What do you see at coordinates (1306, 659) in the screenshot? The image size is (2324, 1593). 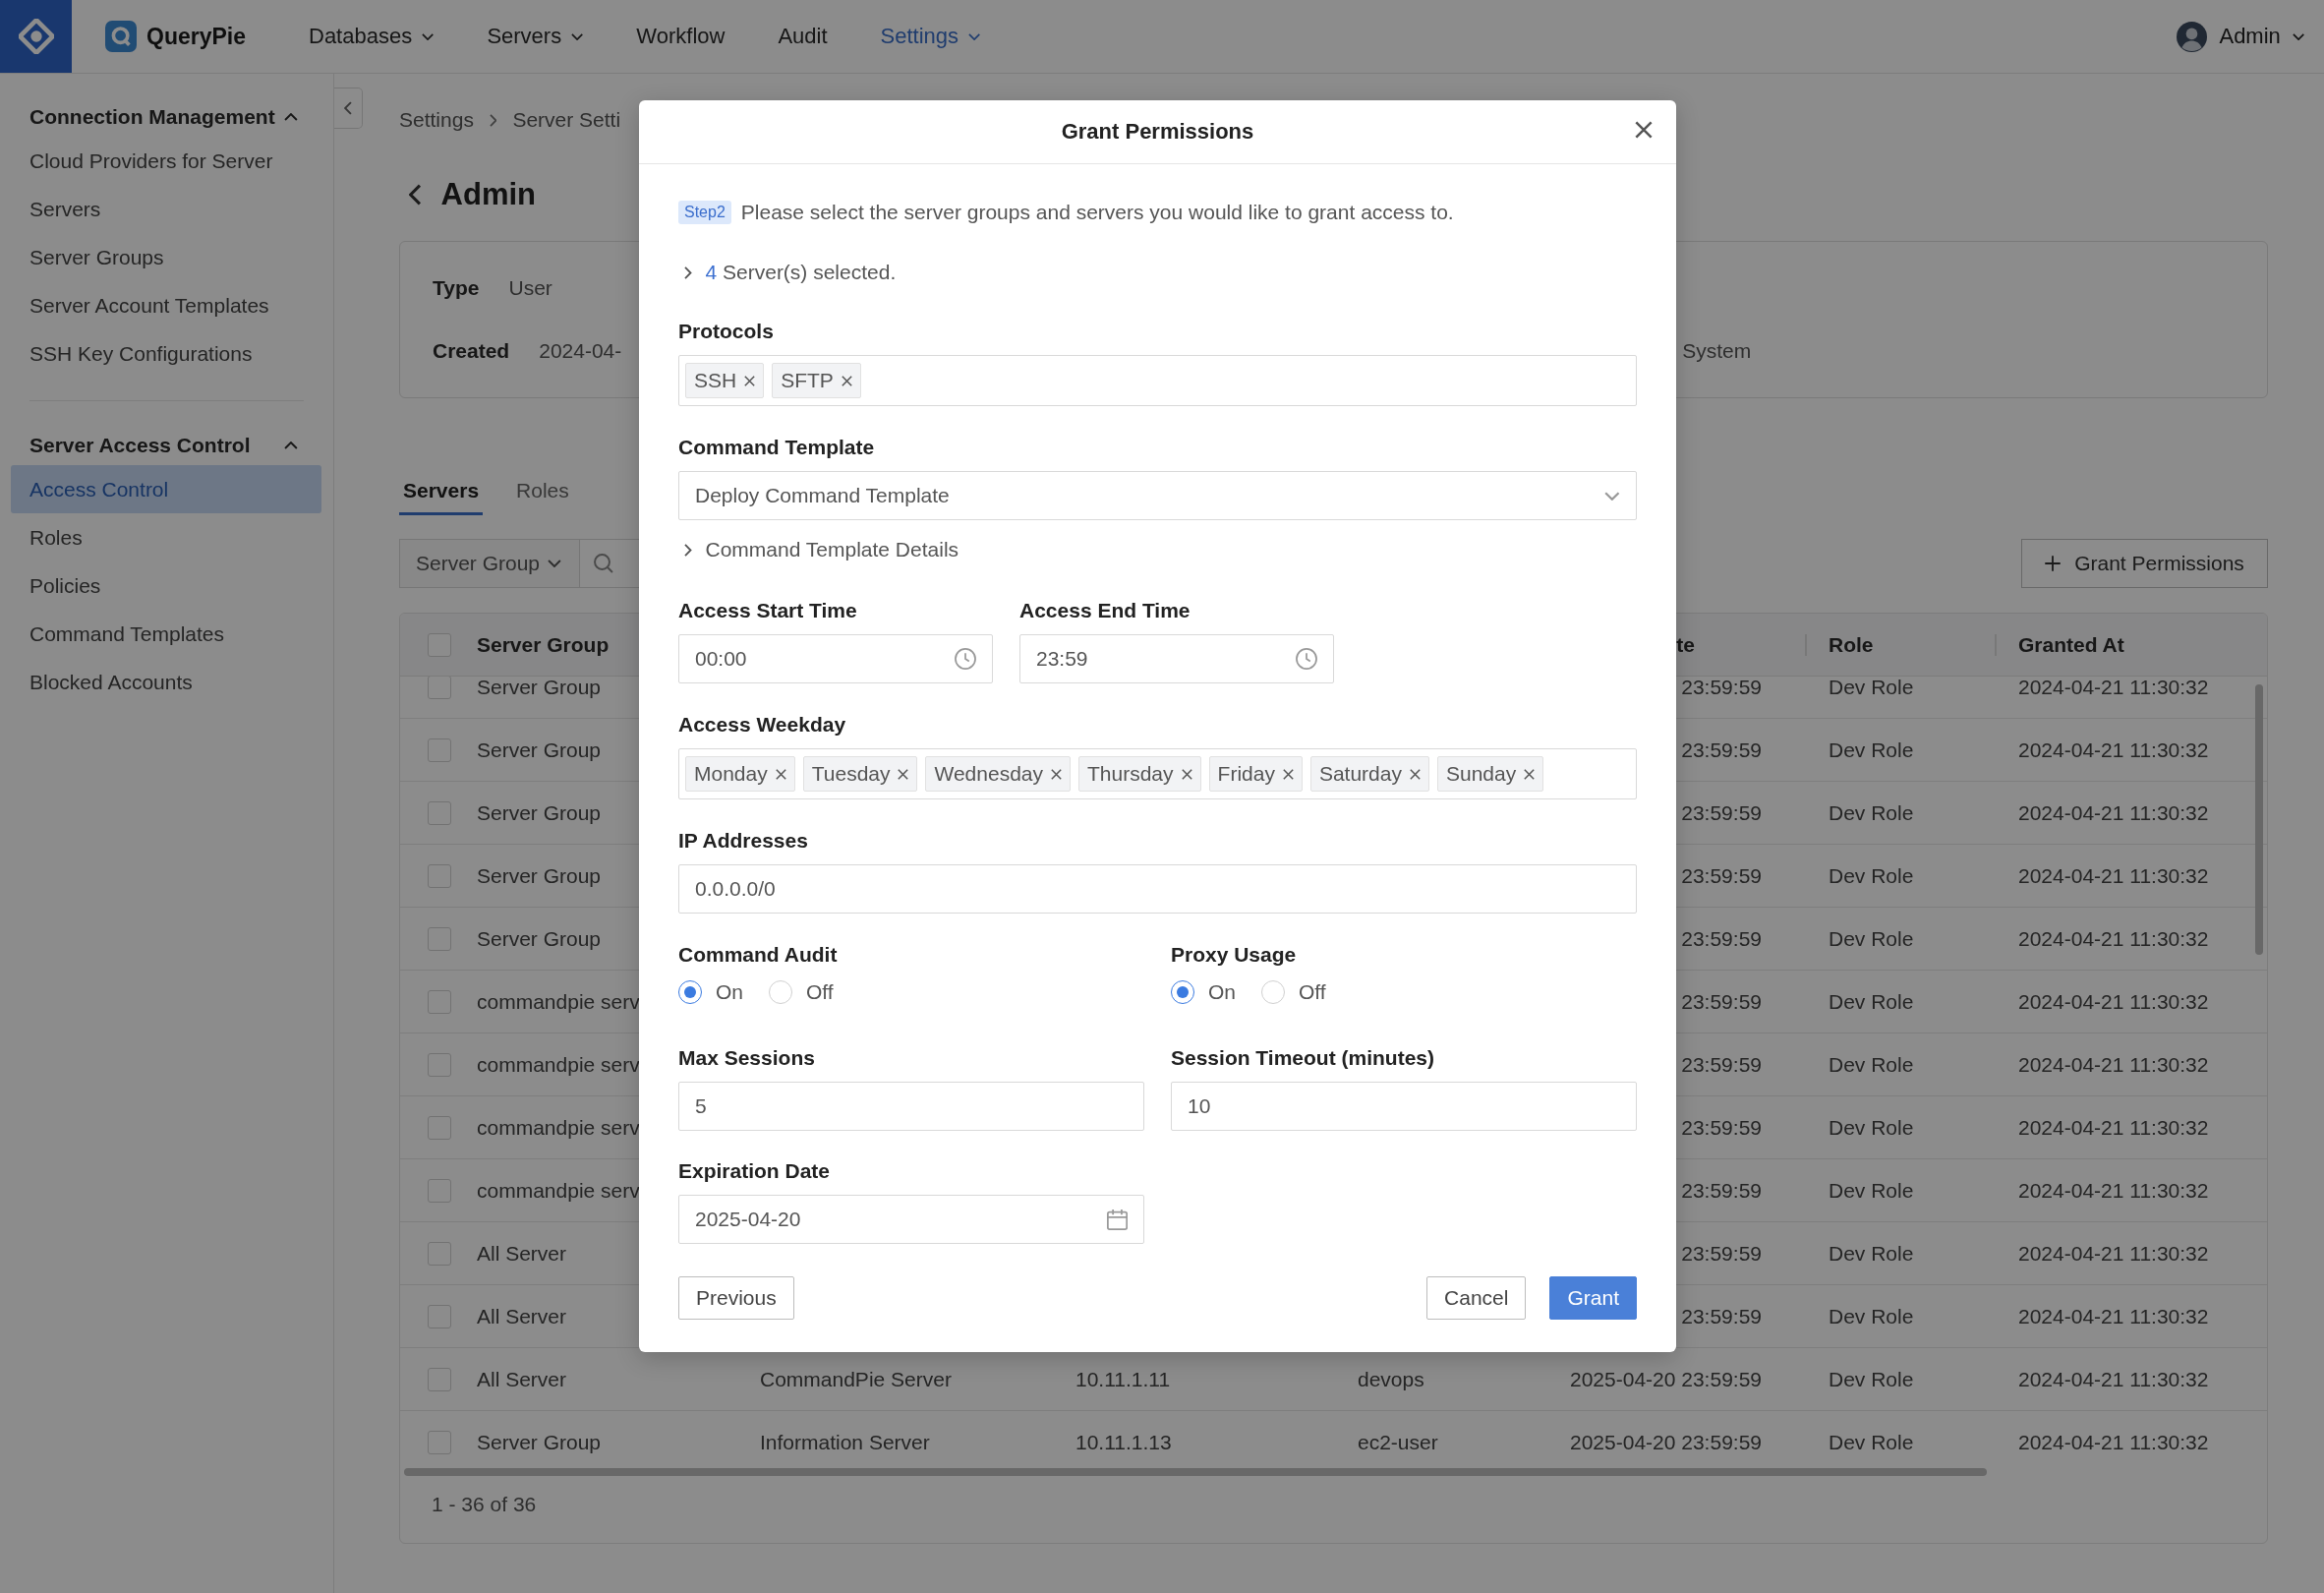 I see `clock-icon` at bounding box center [1306, 659].